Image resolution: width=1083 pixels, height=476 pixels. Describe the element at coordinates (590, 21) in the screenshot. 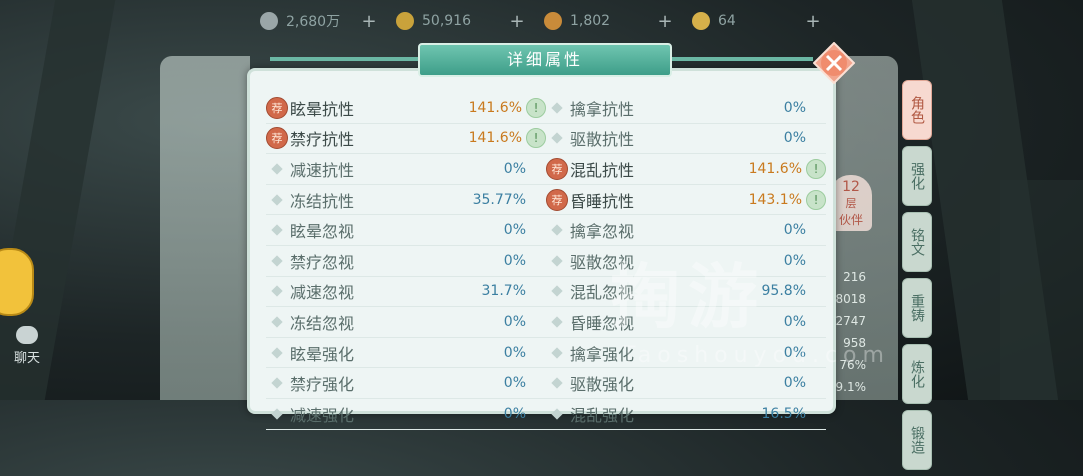

I see `resource-value: 1,802` at that location.